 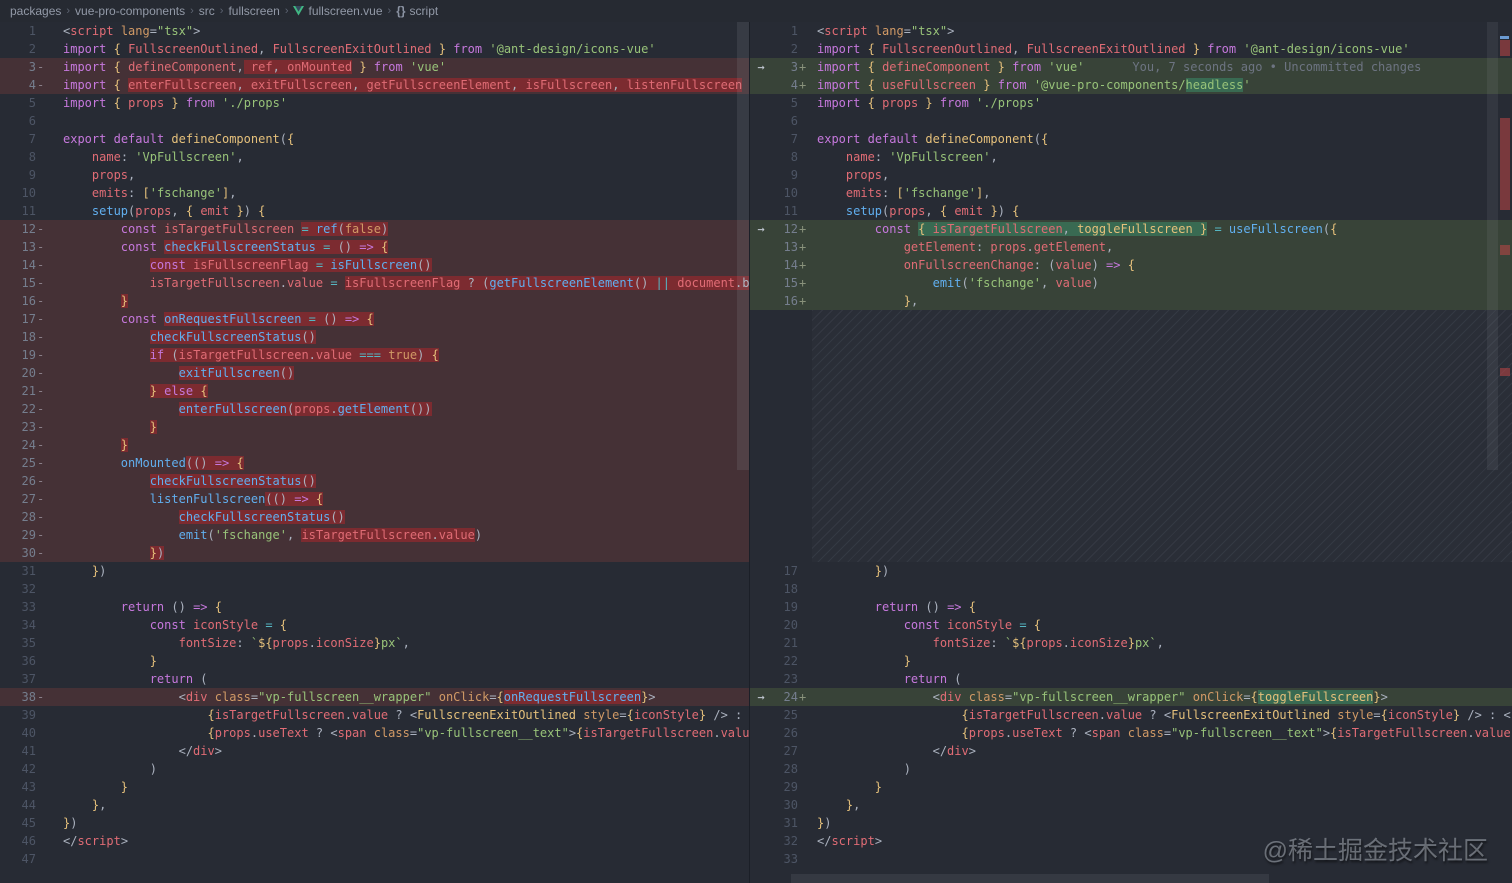 What do you see at coordinates (1131, 571) in the screenshot?
I see `code-line: 17 })` at bounding box center [1131, 571].